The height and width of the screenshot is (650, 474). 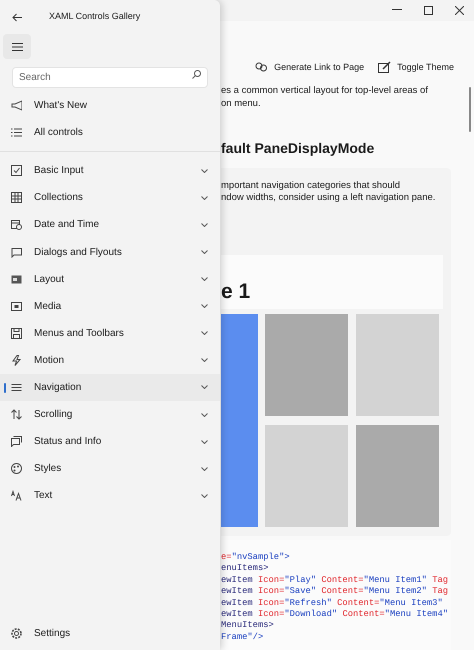 I want to click on scrollbar-thumb, so click(x=470, y=109).